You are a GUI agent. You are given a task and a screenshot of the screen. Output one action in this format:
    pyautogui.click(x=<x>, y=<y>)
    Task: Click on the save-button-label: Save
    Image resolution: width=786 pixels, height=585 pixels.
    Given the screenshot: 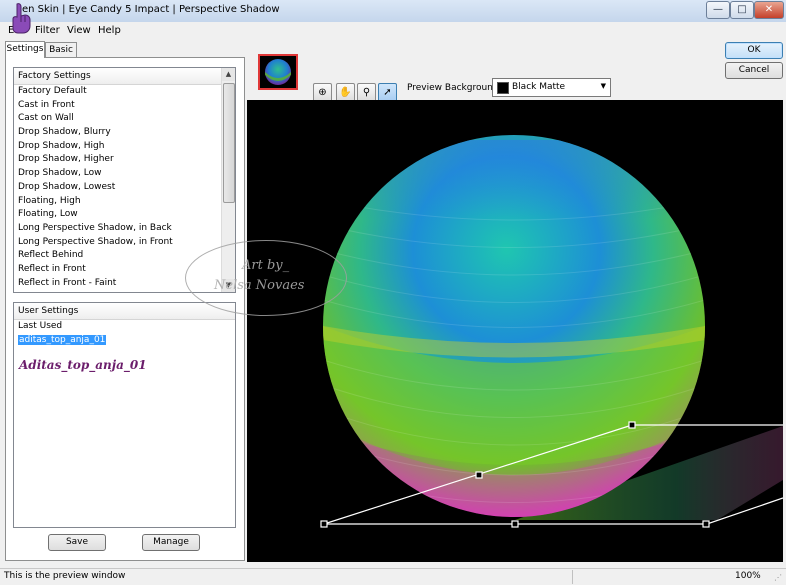 What is the action you would take?
    pyautogui.click(x=77, y=542)
    